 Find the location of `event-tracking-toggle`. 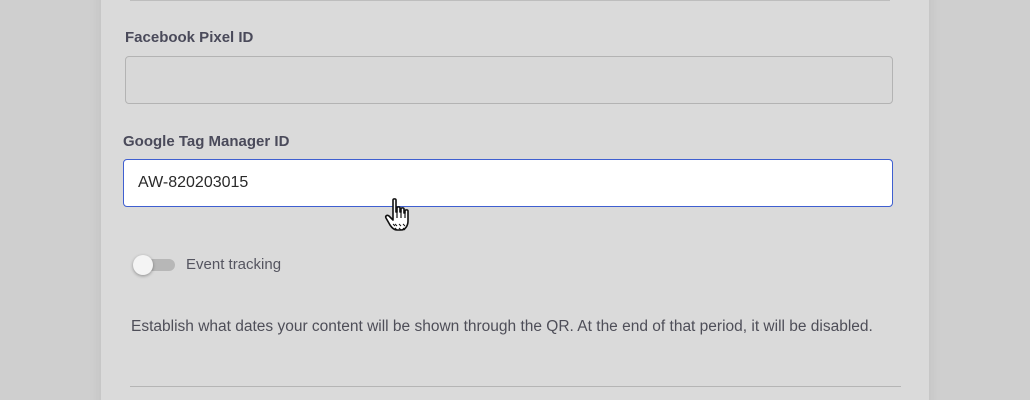

event-tracking-toggle is located at coordinates (154, 265).